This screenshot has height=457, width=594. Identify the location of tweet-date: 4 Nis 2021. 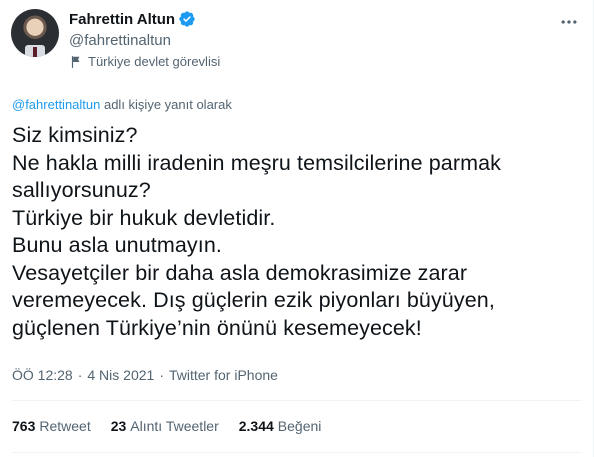
(120, 375).